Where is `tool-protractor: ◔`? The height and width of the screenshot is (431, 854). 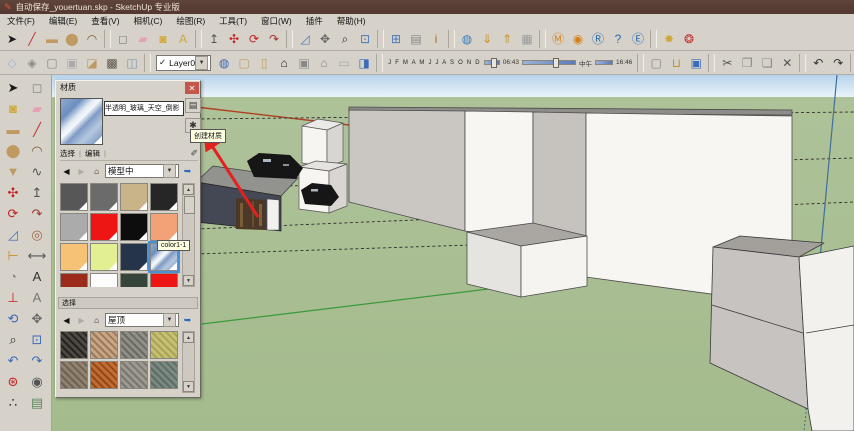 tool-protractor: ◔ is located at coordinates (13, 276).